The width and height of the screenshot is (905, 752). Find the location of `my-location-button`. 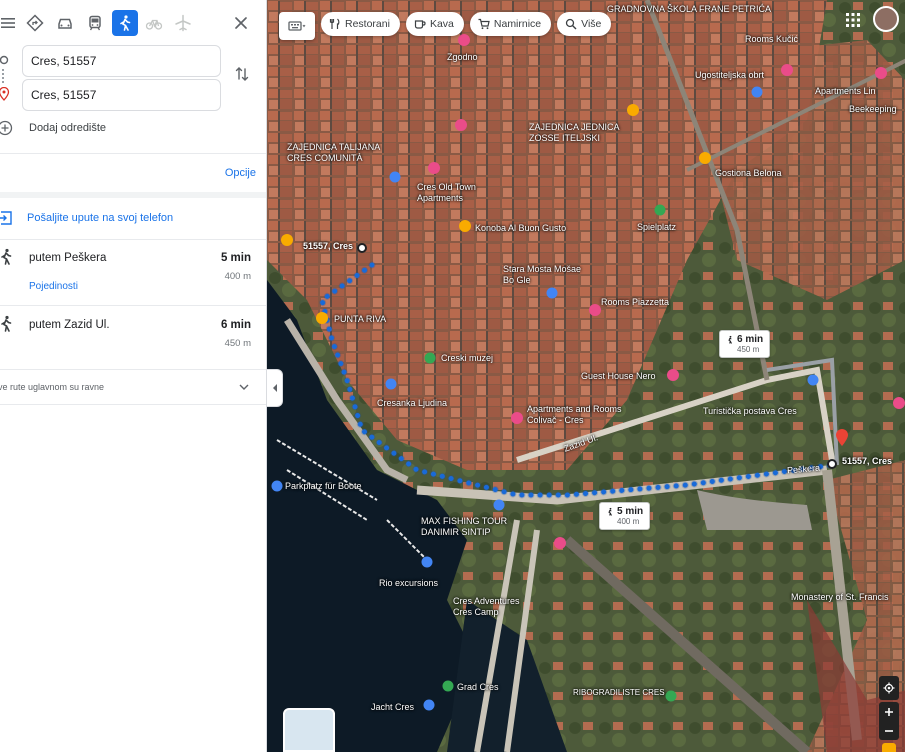

my-location-button is located at coordinates (889, 688).